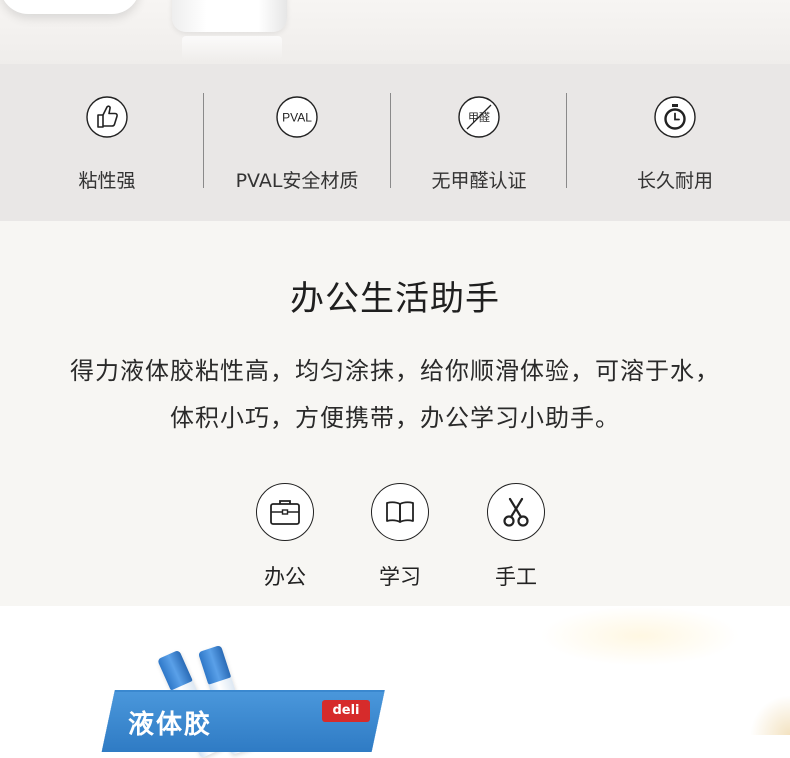 The width and height of the screenshot is (790, 758). I want to click on feature-label: PVAL安全材质, so click(297, 181).